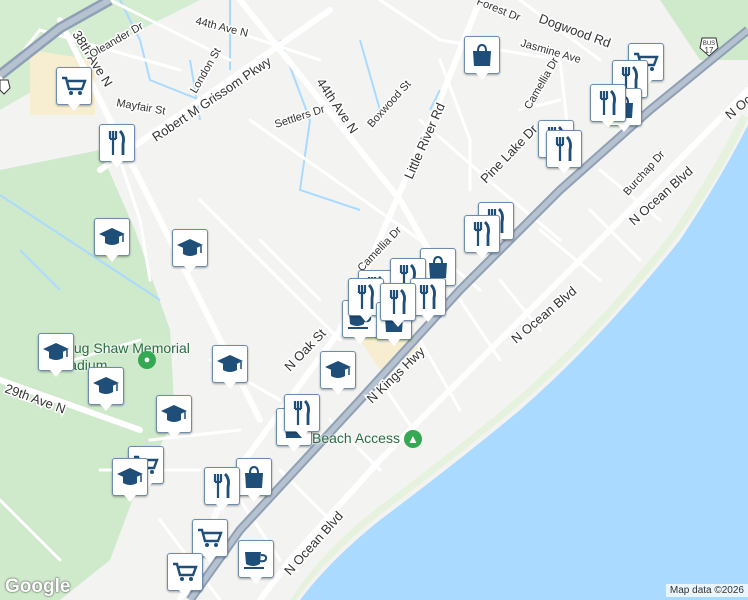  I want to click on road-label: Settlers Dr, so click(299, 117).